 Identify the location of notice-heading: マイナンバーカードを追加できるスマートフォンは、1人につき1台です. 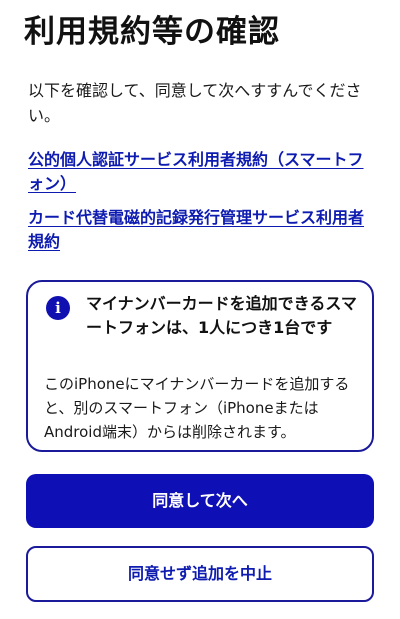
(221, 315).